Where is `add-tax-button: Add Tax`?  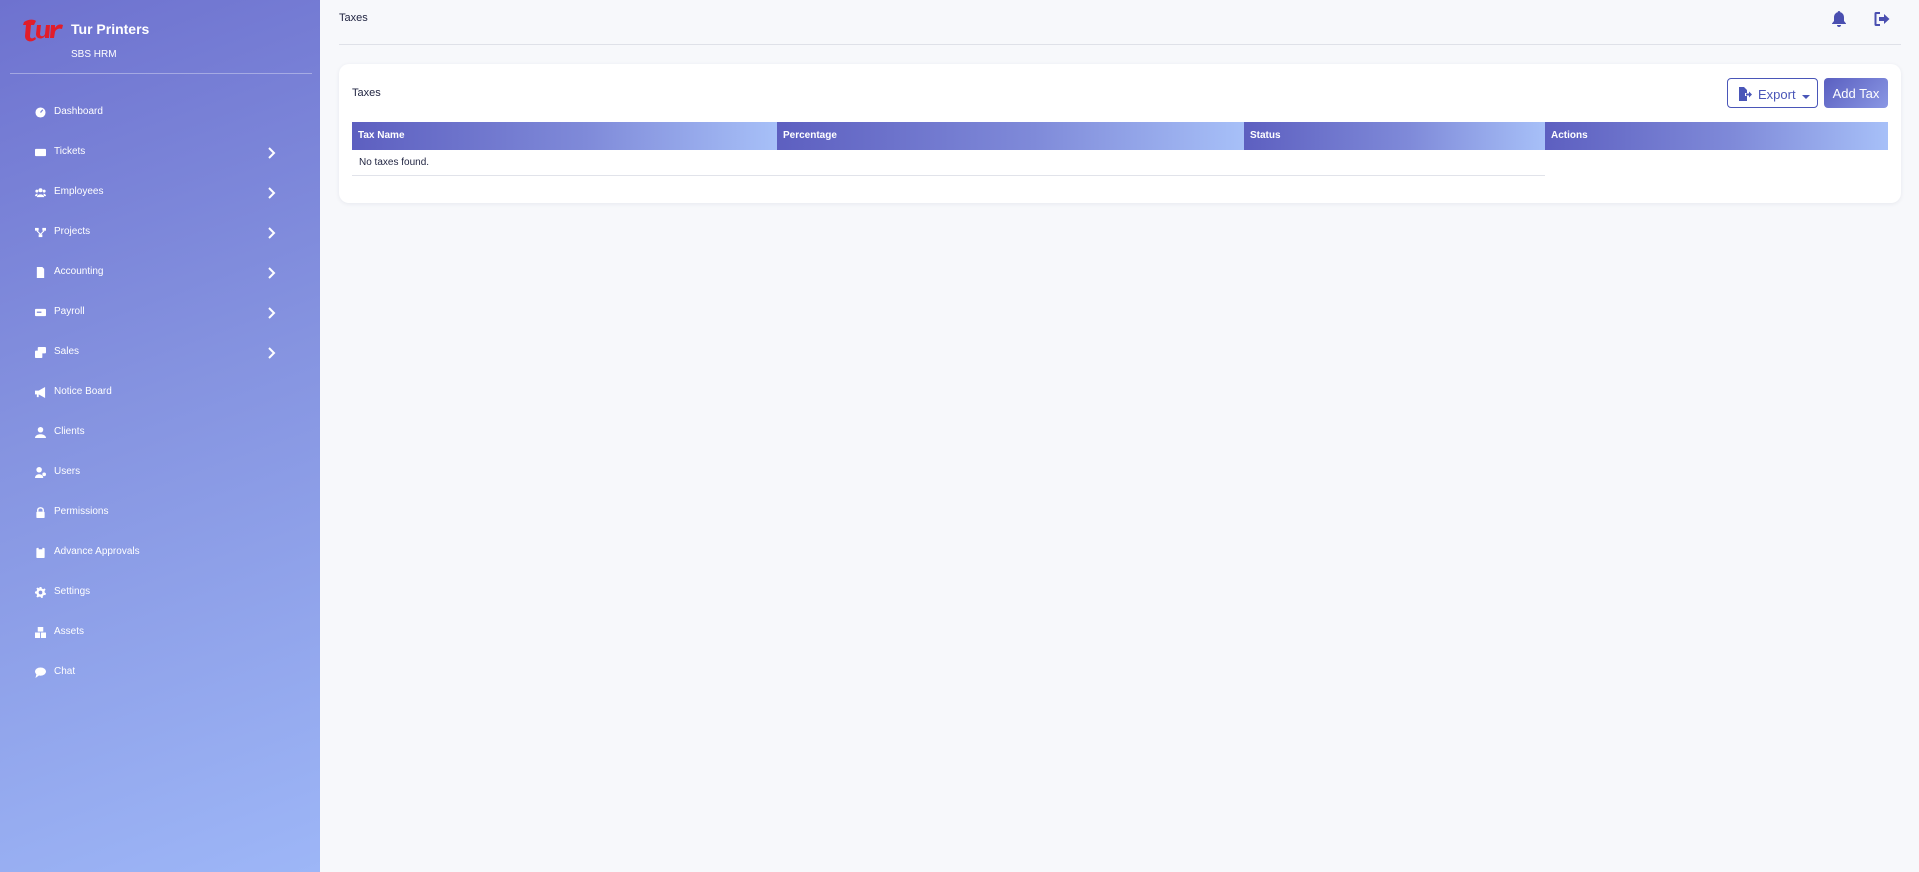
add-tax-button: Add Tax is located at coordinates (1856, 93).